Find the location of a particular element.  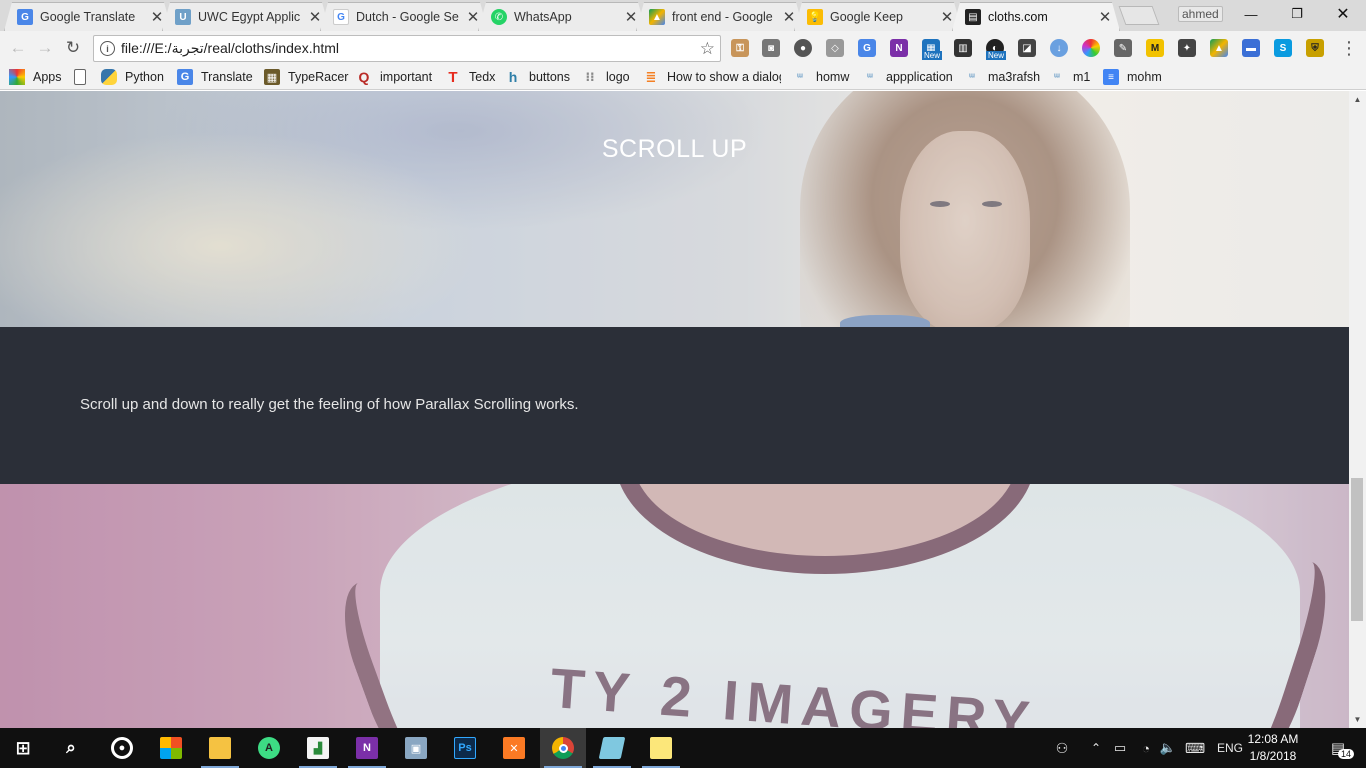

tab-title: front end - Google is located at coordinates (722, 17).